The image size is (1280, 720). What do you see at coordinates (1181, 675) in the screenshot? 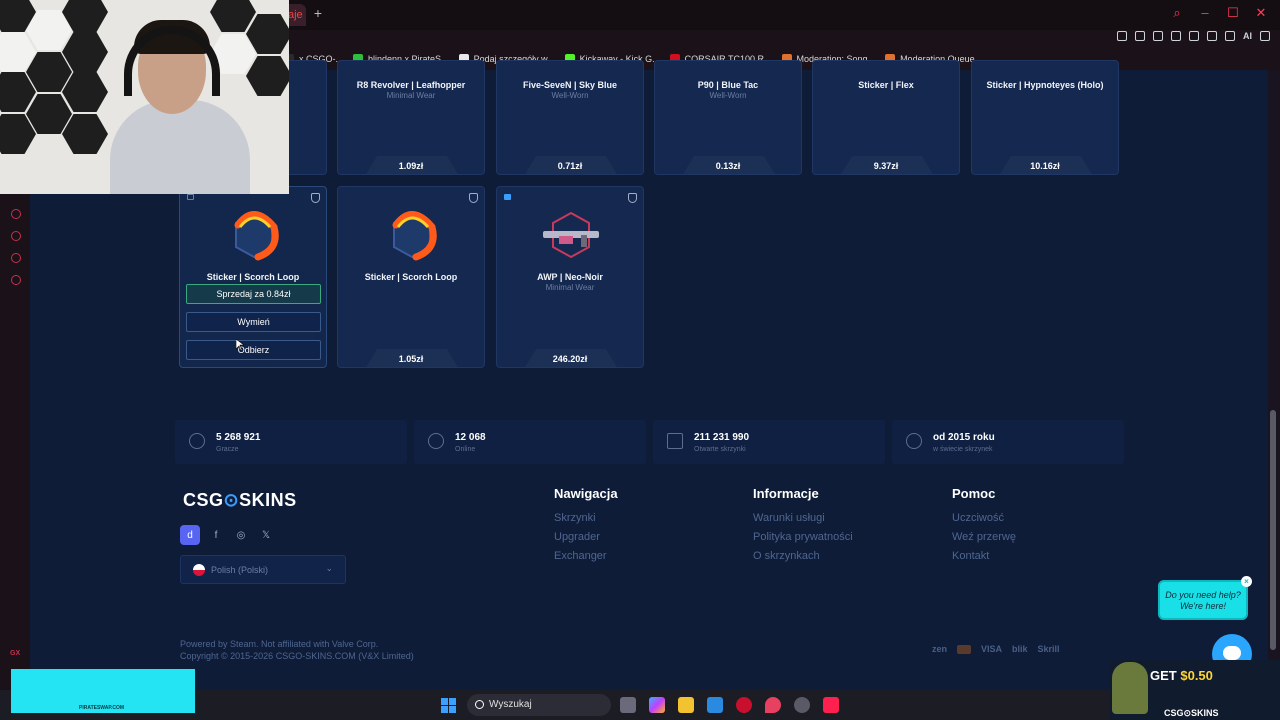
I see `promo-text: GET $0.50` at bounding box center [1181, 675].